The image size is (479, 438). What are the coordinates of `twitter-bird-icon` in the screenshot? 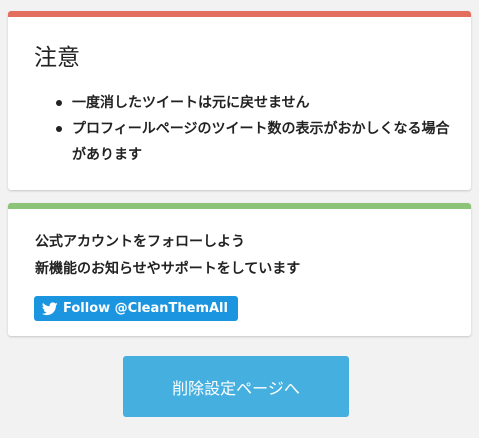 It's located at (50, 308).